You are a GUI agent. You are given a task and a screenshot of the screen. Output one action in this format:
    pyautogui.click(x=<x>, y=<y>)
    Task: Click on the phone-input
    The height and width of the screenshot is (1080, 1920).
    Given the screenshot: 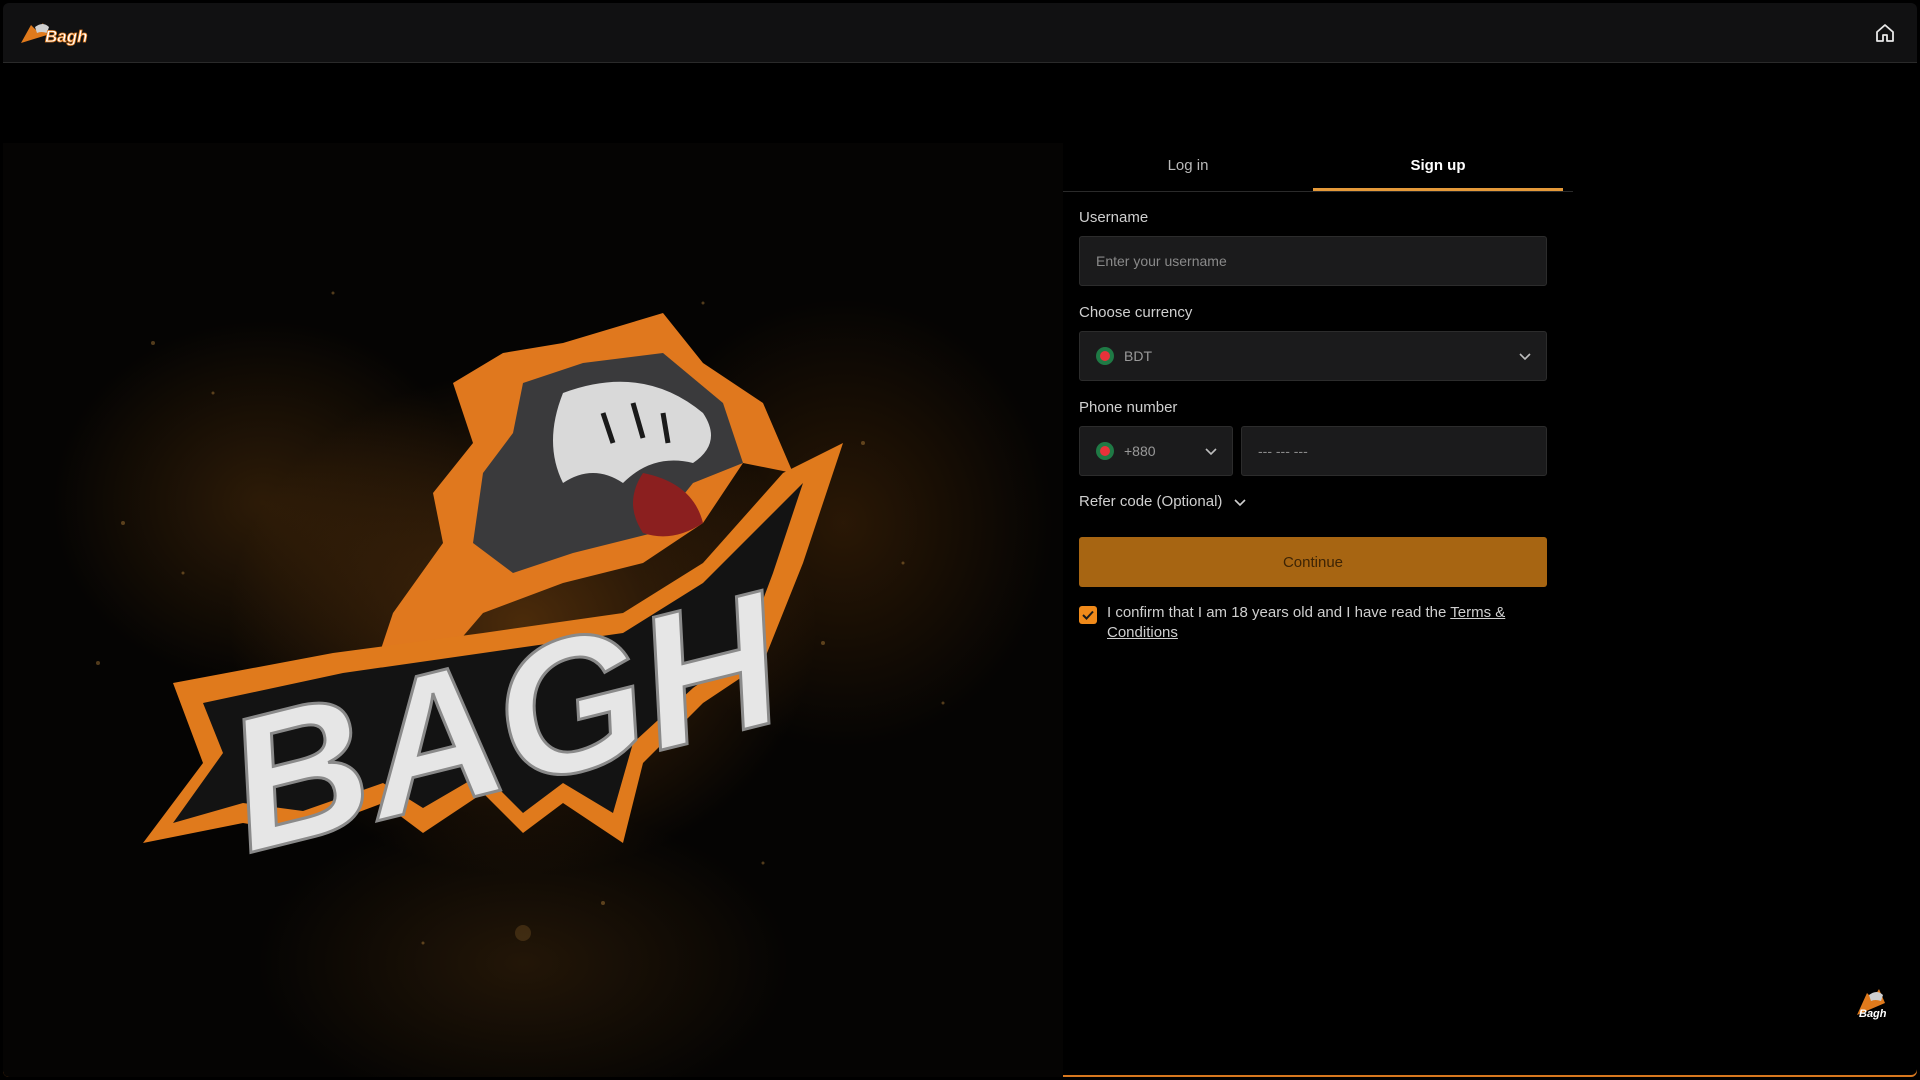 What is the action you would take?
    pyautogui.click(x=1394, y=451)
    